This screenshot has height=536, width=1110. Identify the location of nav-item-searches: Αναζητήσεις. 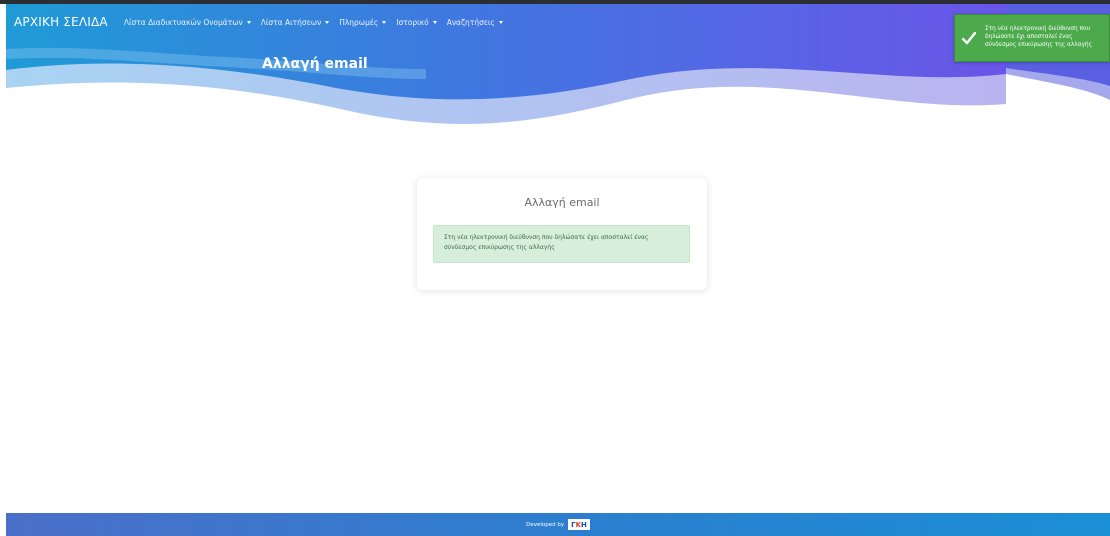
(475, 22).